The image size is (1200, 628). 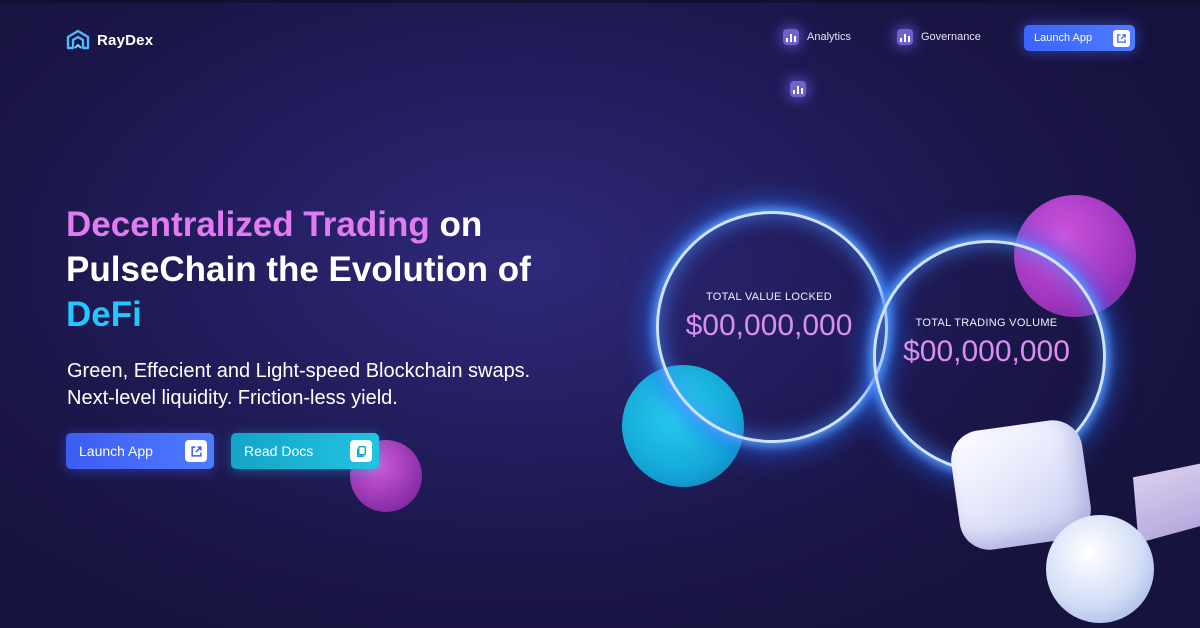 What do you see at coordinates (78, 39) in the screenshot?
I see `raydex-logo-icon` at bounding box center [78, 39].